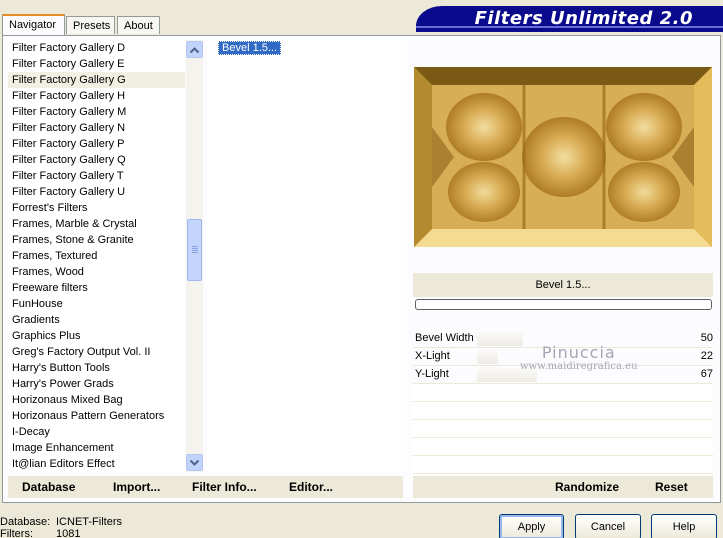 The height and width of the screenshot is (538, 723). I want to click on cancel-button: Cancel, so click(608, 526).